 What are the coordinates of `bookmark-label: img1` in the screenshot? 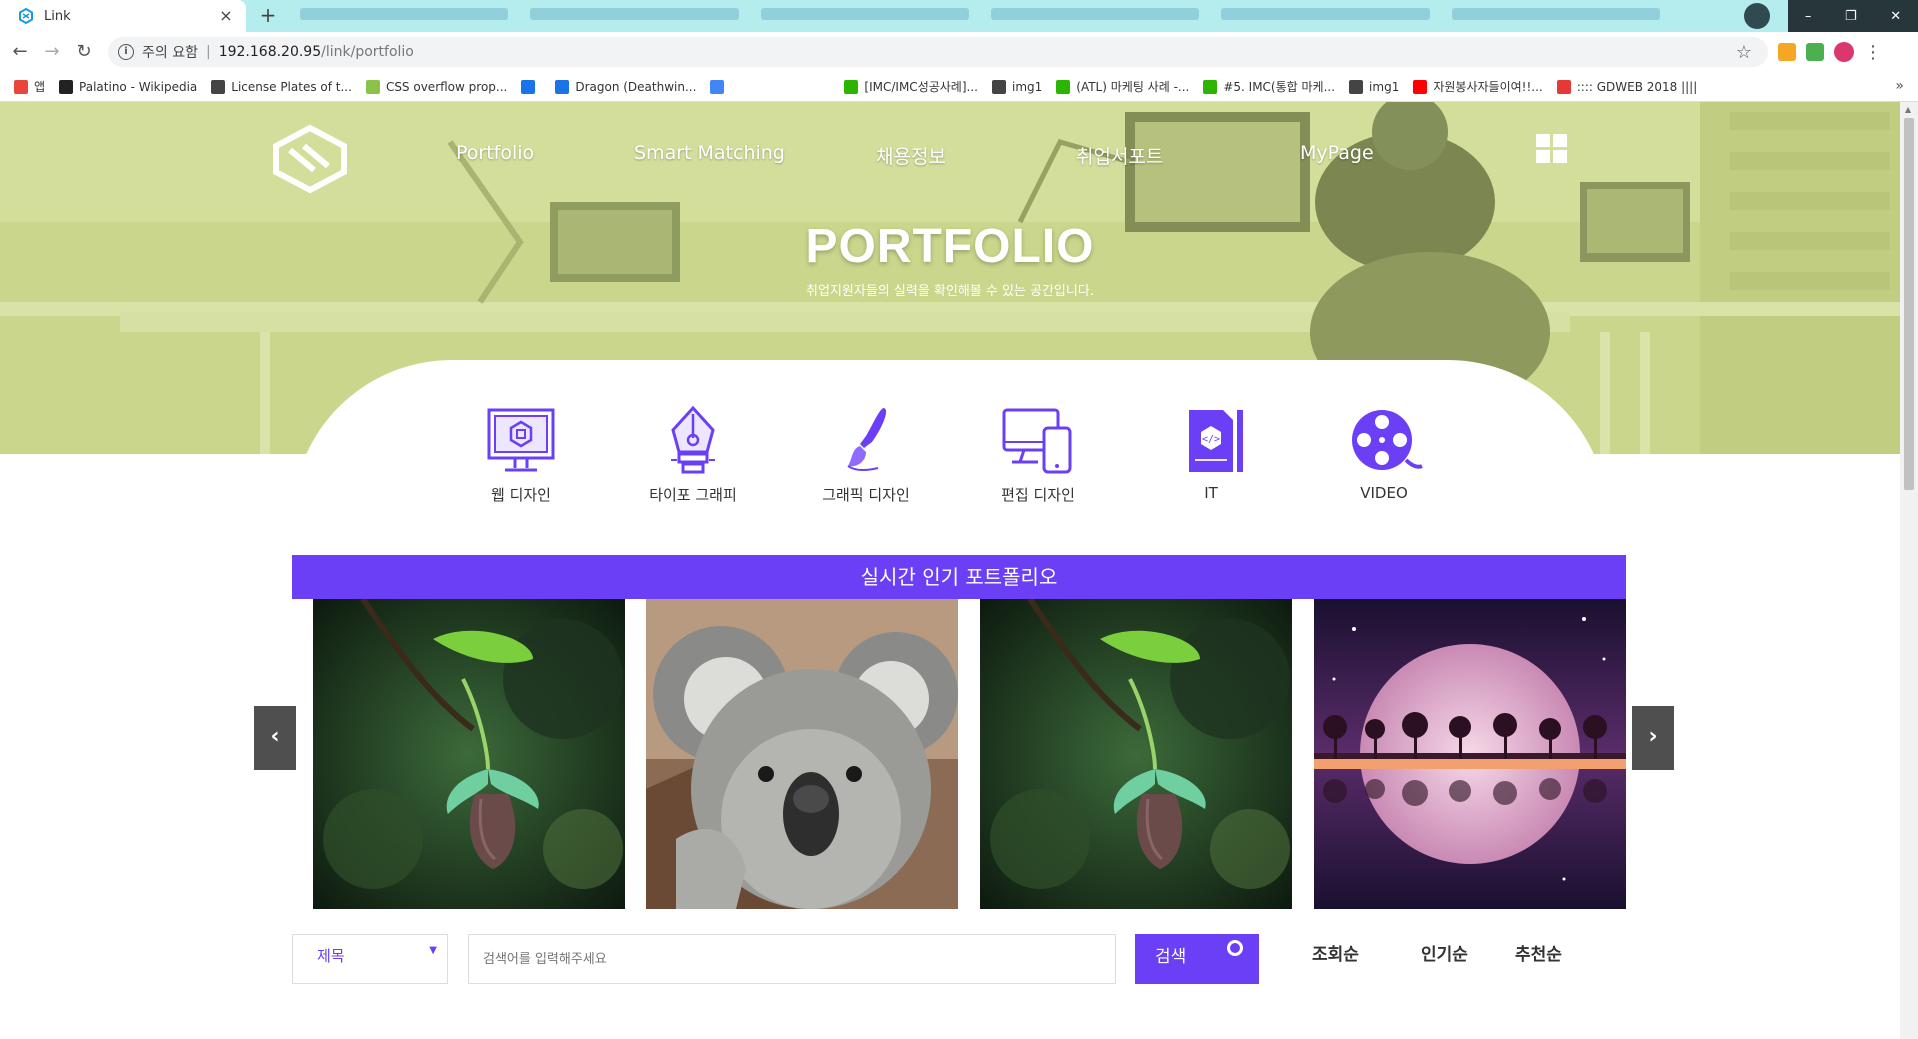 It's located at (1027, 86).